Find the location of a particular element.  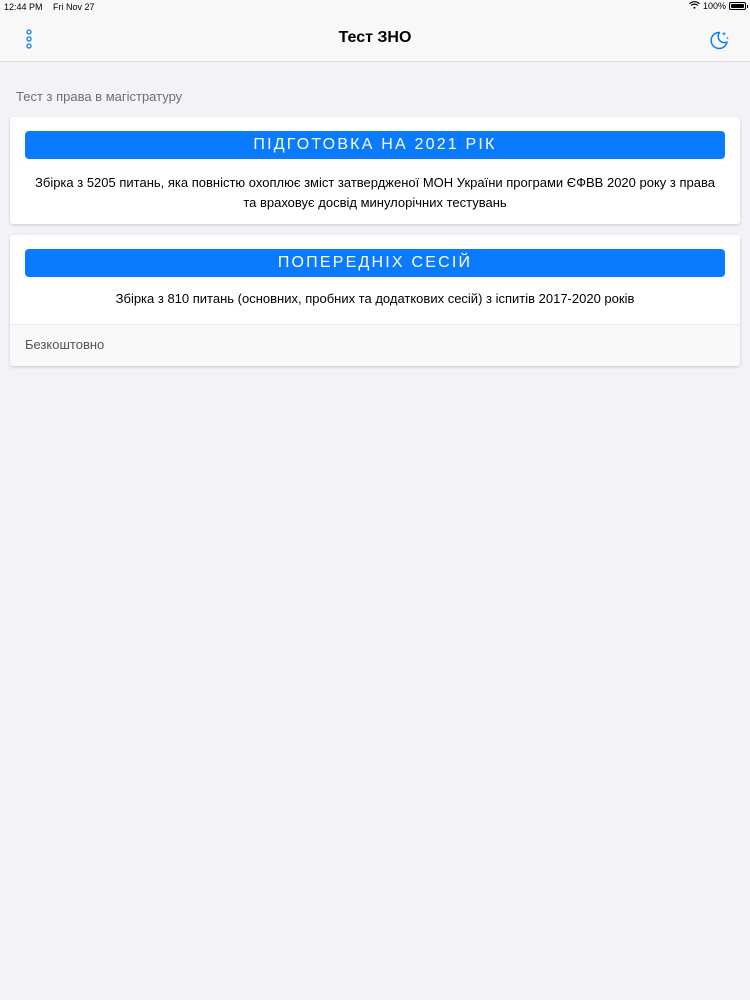

prep-2021-button: ПІДГОТОВКА НА 2021 РІК is located at coordinates (375, 145).